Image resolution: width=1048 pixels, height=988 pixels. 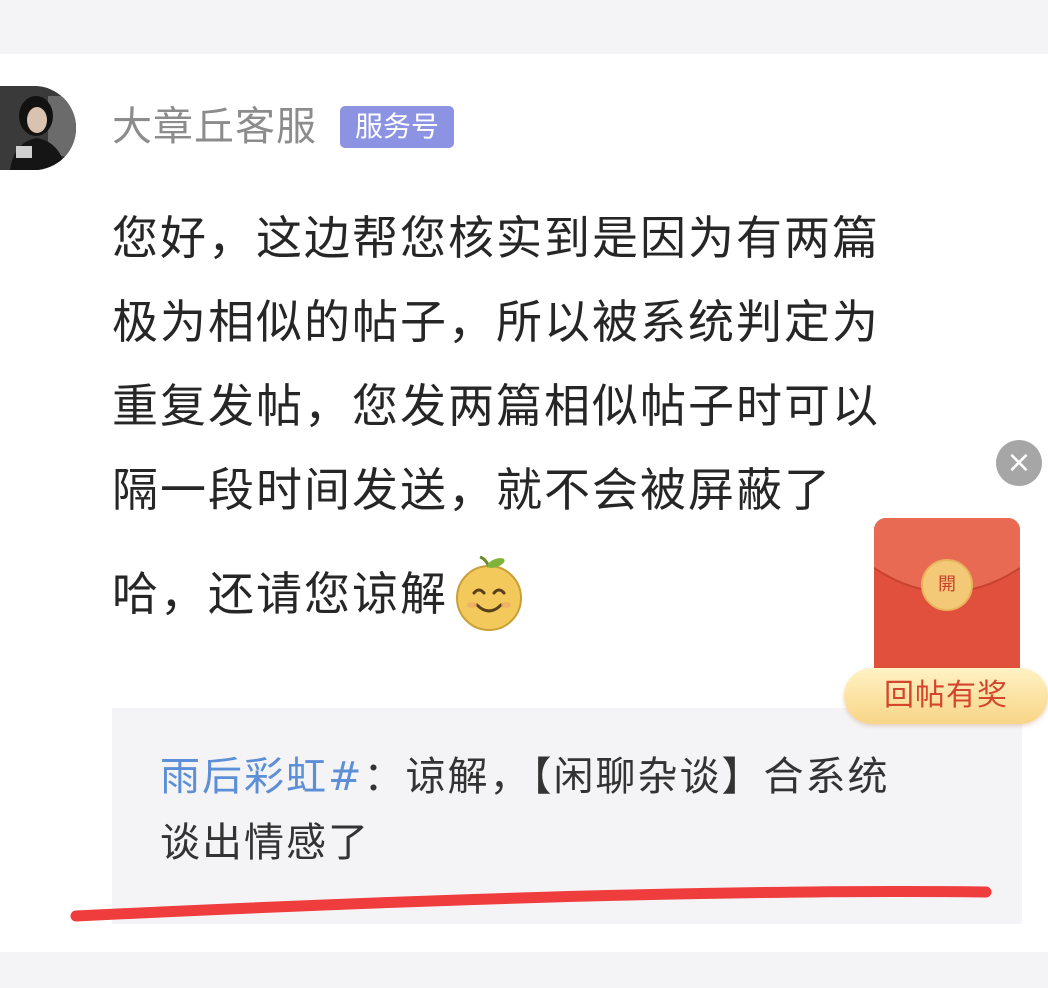 I want to click on service-badge: 服务号, so click(x=397, y=127).